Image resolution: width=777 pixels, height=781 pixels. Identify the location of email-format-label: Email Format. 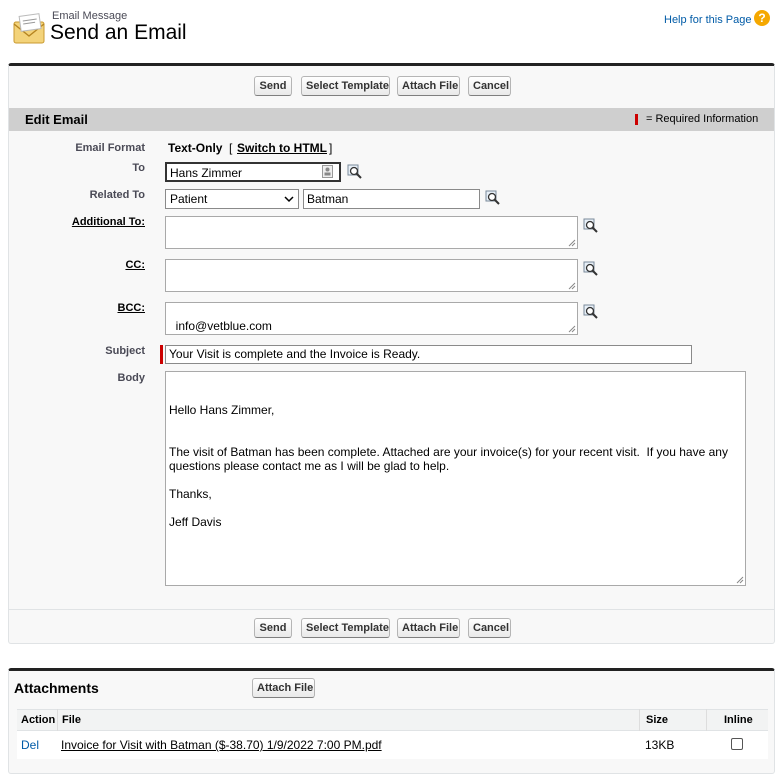
(110, 148).